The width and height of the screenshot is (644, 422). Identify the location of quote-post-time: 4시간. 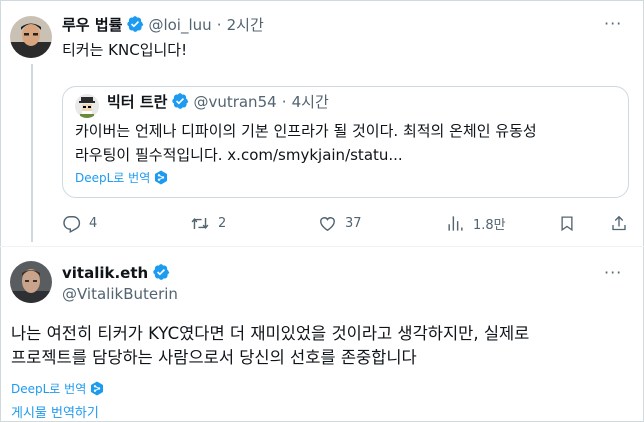
(310, 102).